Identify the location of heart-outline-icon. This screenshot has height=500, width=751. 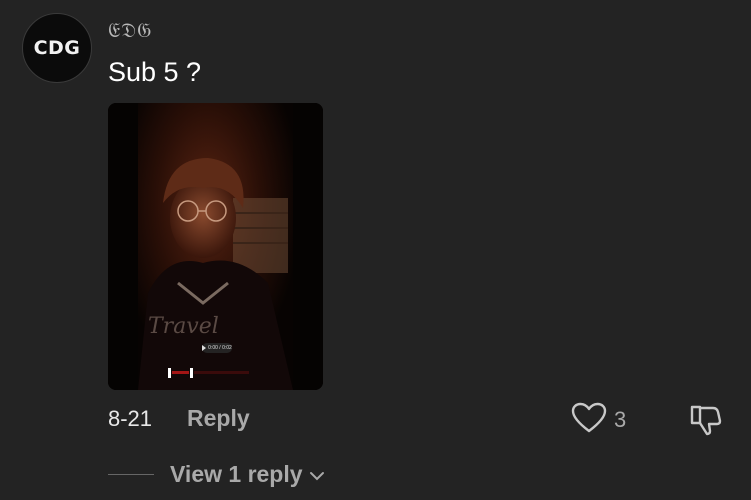
(589, 418).